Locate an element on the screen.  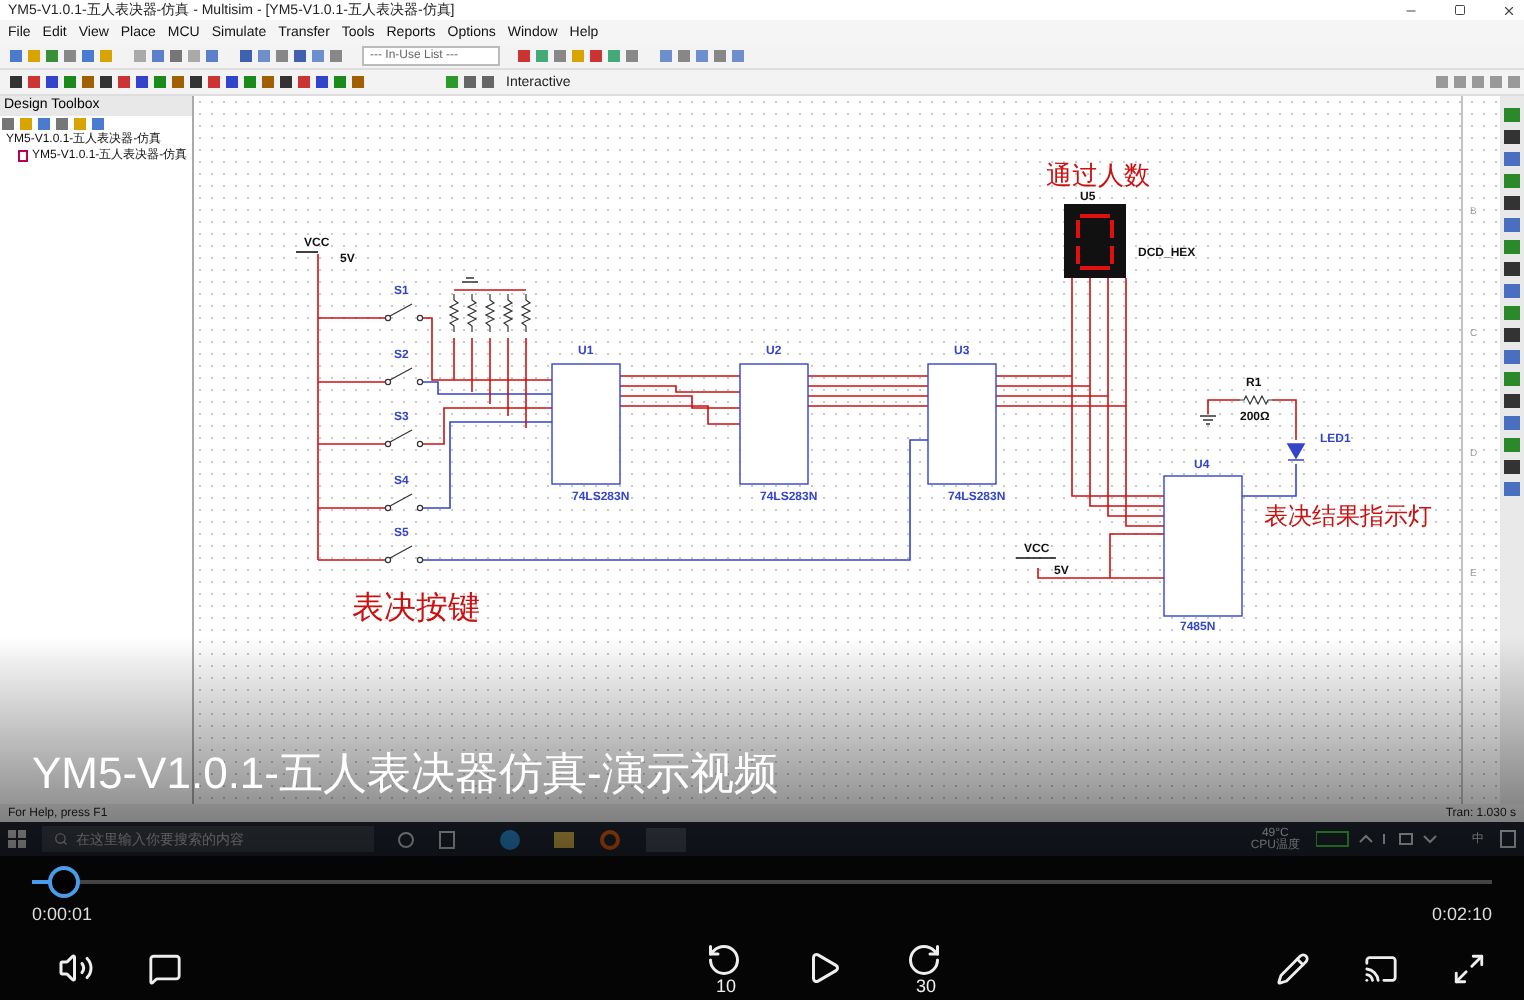
volume-icon is located at coordinates (76, 968).